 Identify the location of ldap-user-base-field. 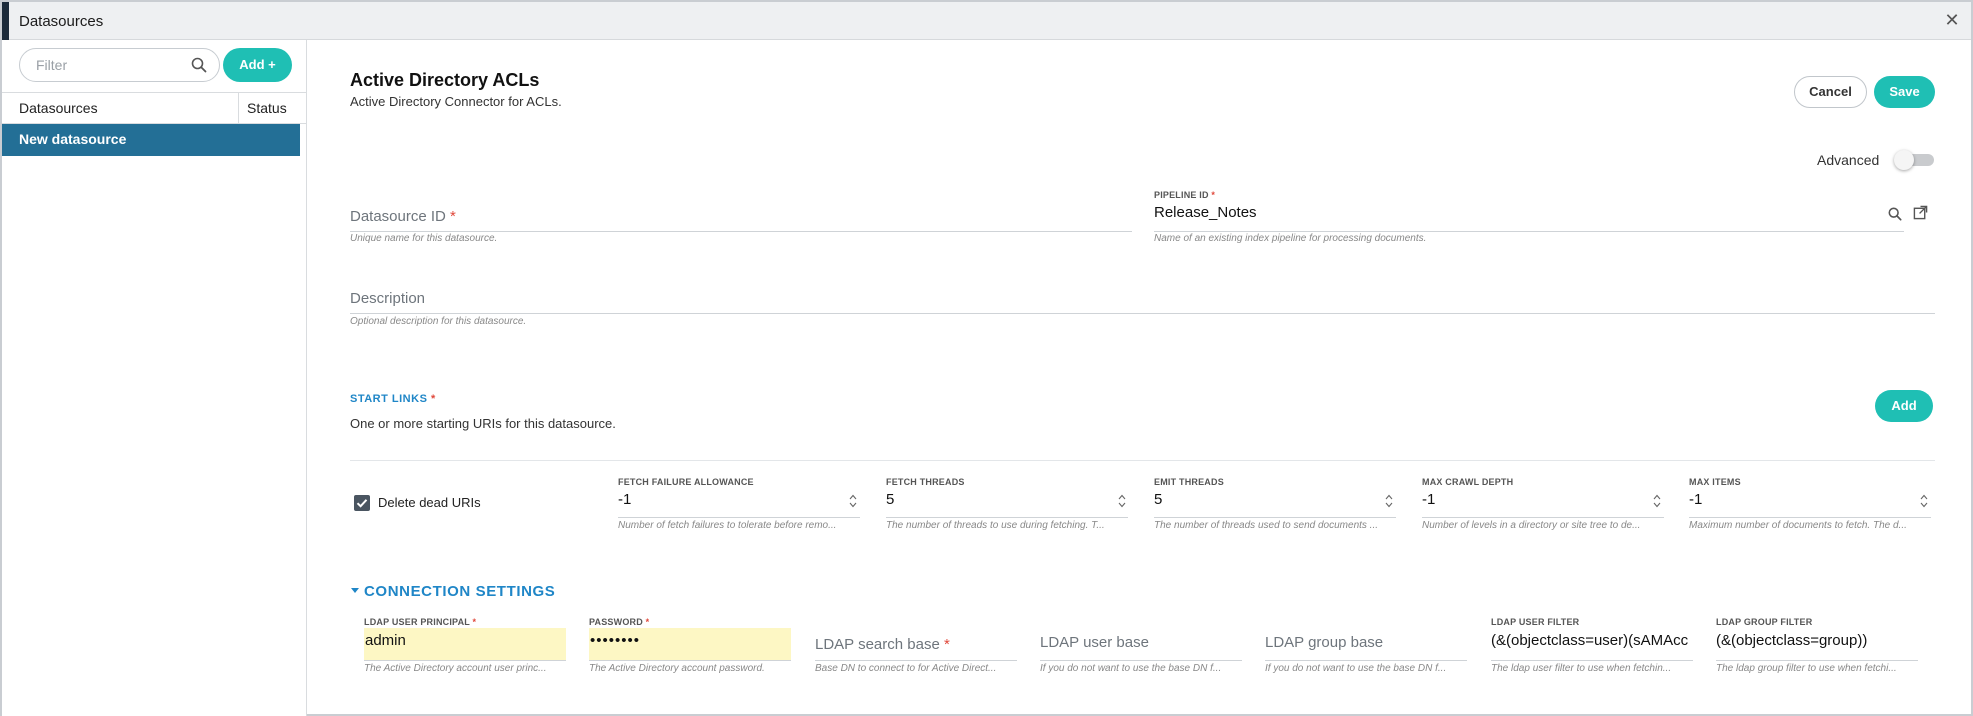
(1141, 660).